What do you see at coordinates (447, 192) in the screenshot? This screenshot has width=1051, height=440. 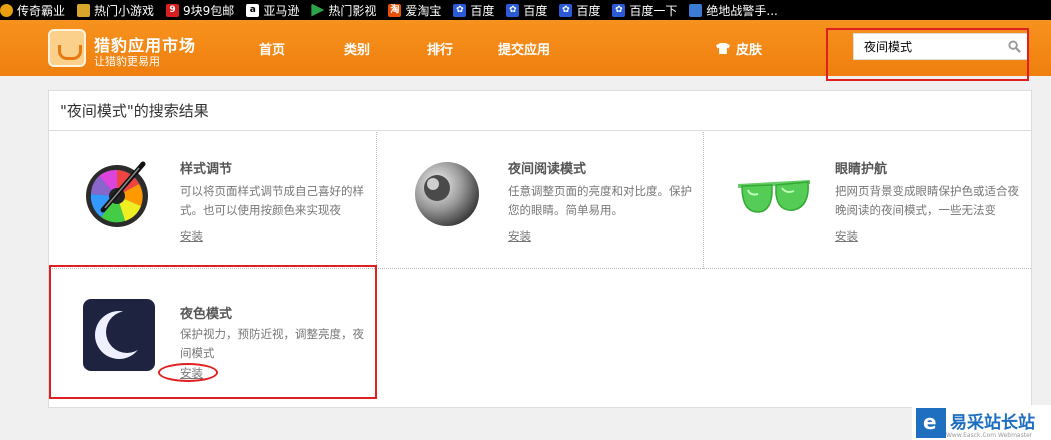 I see `gray-sphere-icon` at bounding box center [447, 192].